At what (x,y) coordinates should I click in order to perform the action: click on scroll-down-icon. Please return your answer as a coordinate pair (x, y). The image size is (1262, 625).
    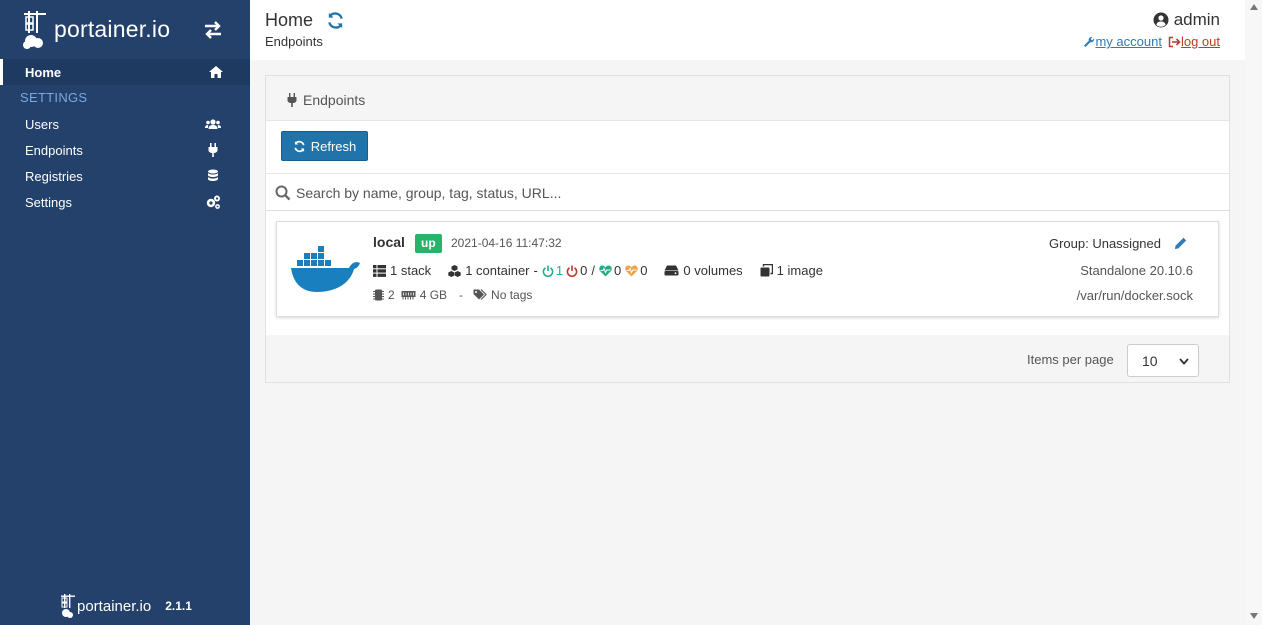
    Looking at the image, I should click on (1254, 616).